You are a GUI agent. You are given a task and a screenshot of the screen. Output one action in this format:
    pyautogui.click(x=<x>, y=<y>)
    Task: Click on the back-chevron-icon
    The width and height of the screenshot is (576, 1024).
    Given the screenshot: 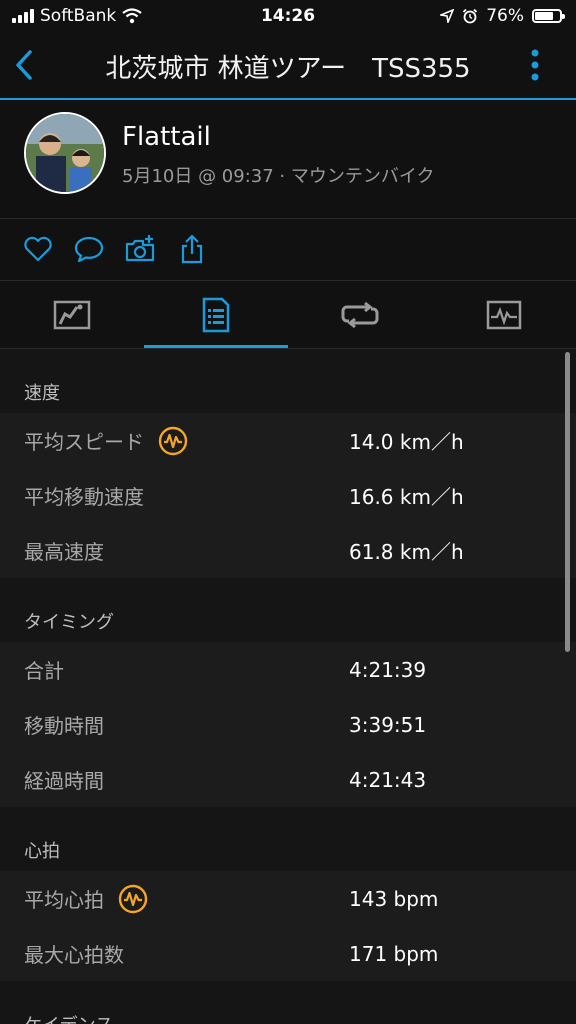 What is the action you would take?
    pyautogui.click(x=24, y=65)
    